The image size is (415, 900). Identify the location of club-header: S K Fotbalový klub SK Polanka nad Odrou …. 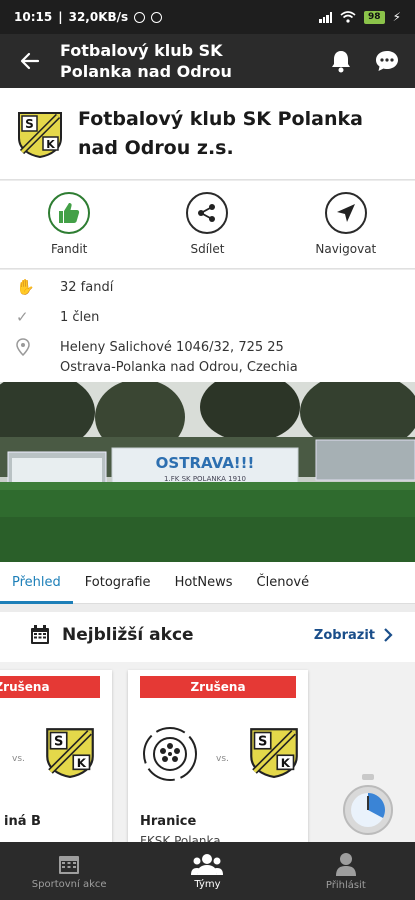
(207, 134).